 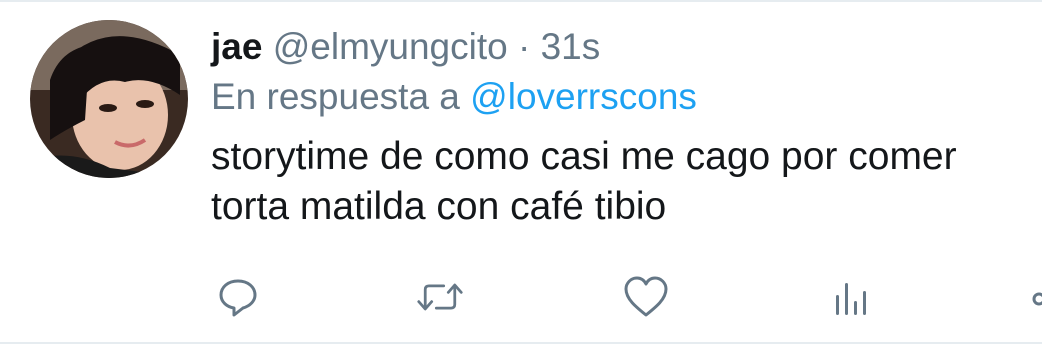 I want to click on reply-prefix: En respuesta a, so click(x=335, y=96).